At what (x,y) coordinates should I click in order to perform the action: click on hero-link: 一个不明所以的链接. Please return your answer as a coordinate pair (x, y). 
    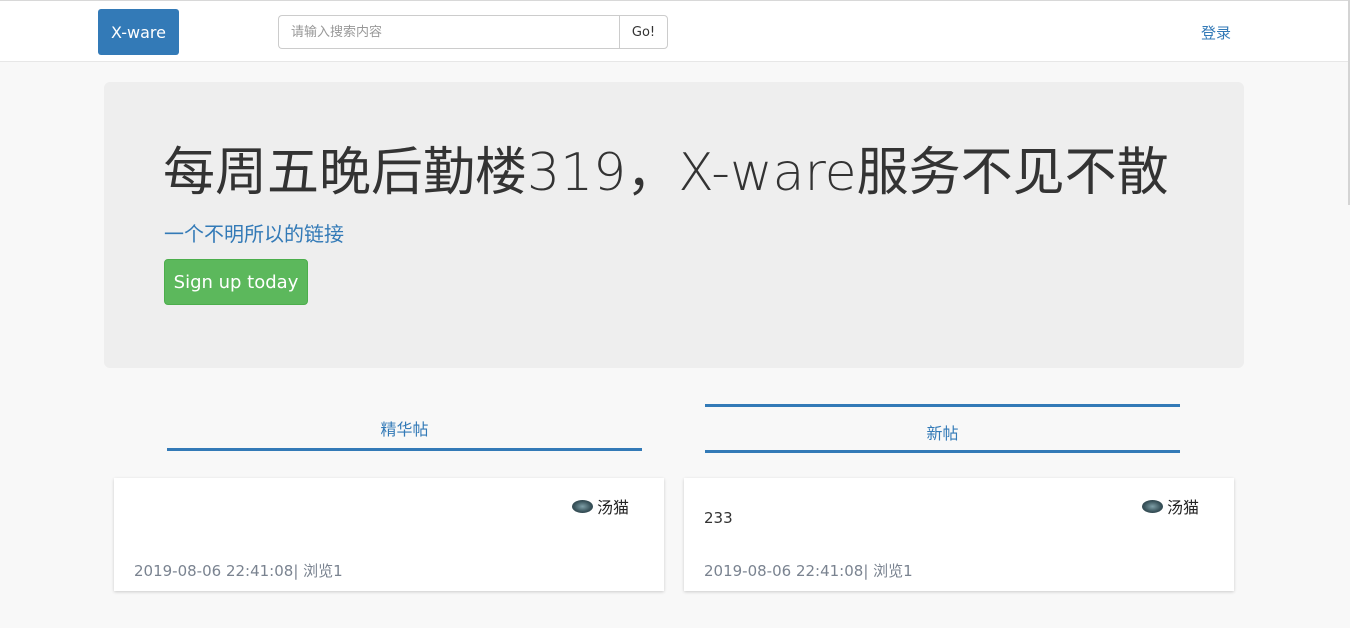
    Looking at the image, I should click on (254, 232).